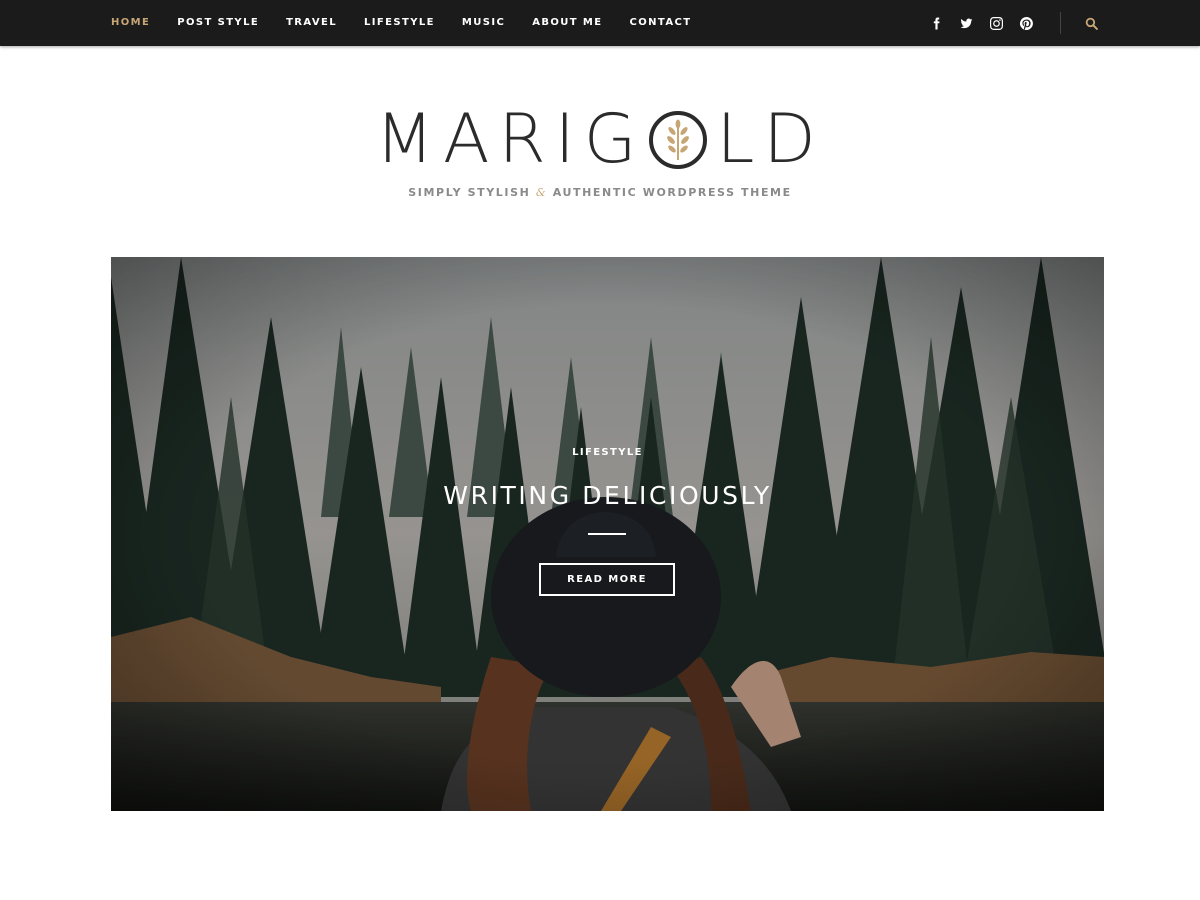  I want to click on menu-item-travel: TRAVEL, so click(311, 23).